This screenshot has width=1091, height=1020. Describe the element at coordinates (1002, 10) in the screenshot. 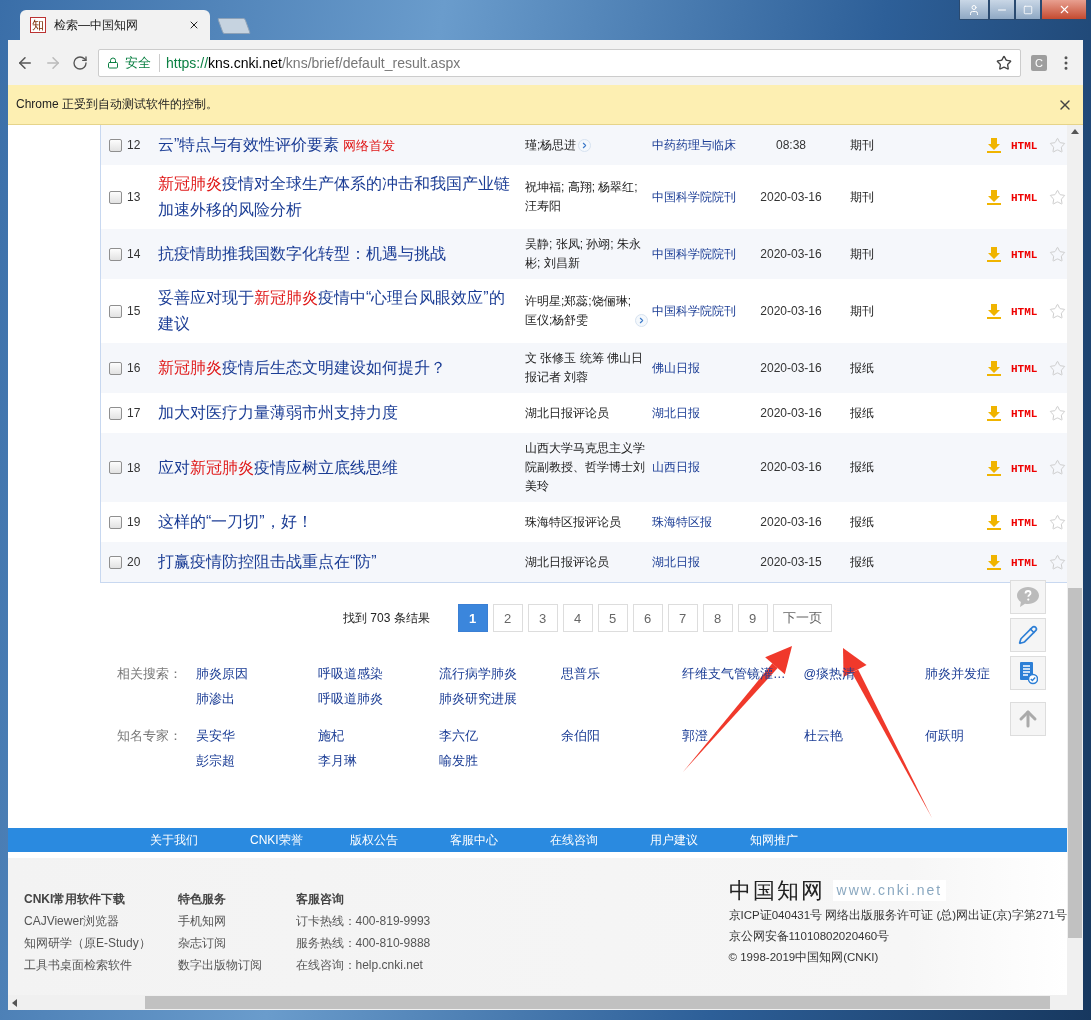

I see `minimize-button` at that location.